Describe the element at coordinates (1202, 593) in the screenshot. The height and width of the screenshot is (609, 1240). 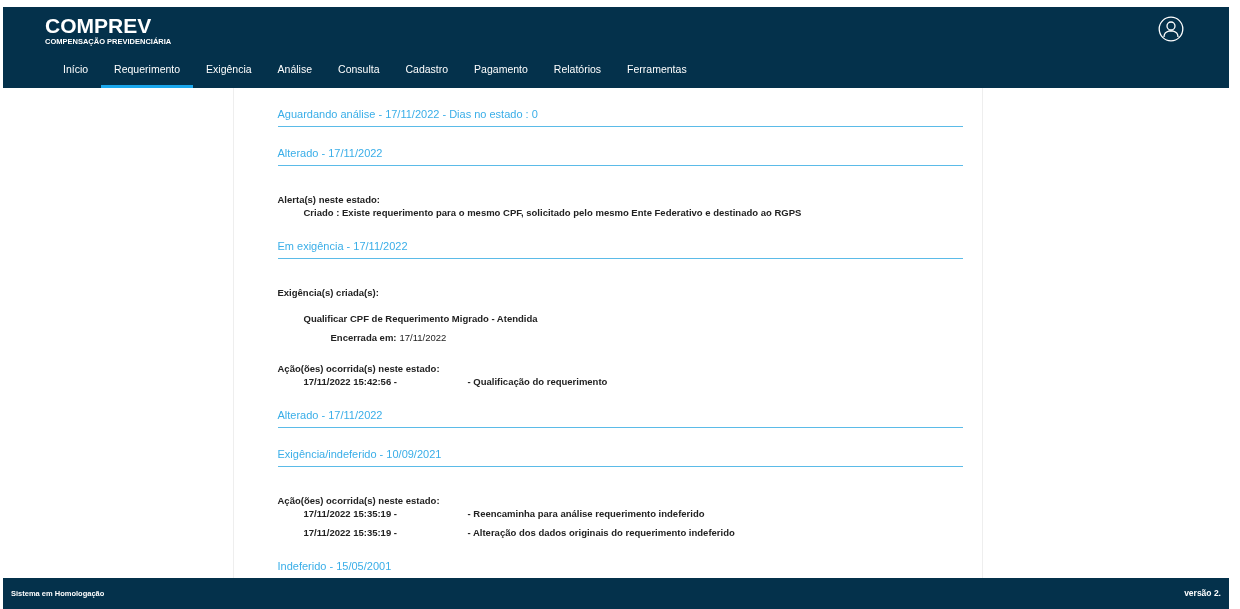
I see `footer-version: versão 2.` at that location.